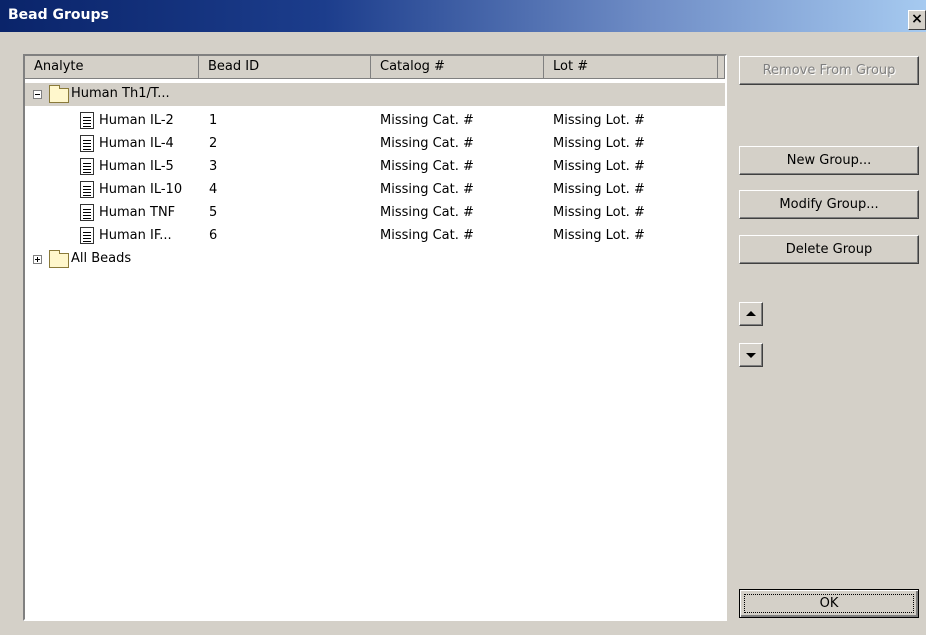 This screenshot has width=926, height=635. I want to click on triangle-up-icon, so click(751, 313).